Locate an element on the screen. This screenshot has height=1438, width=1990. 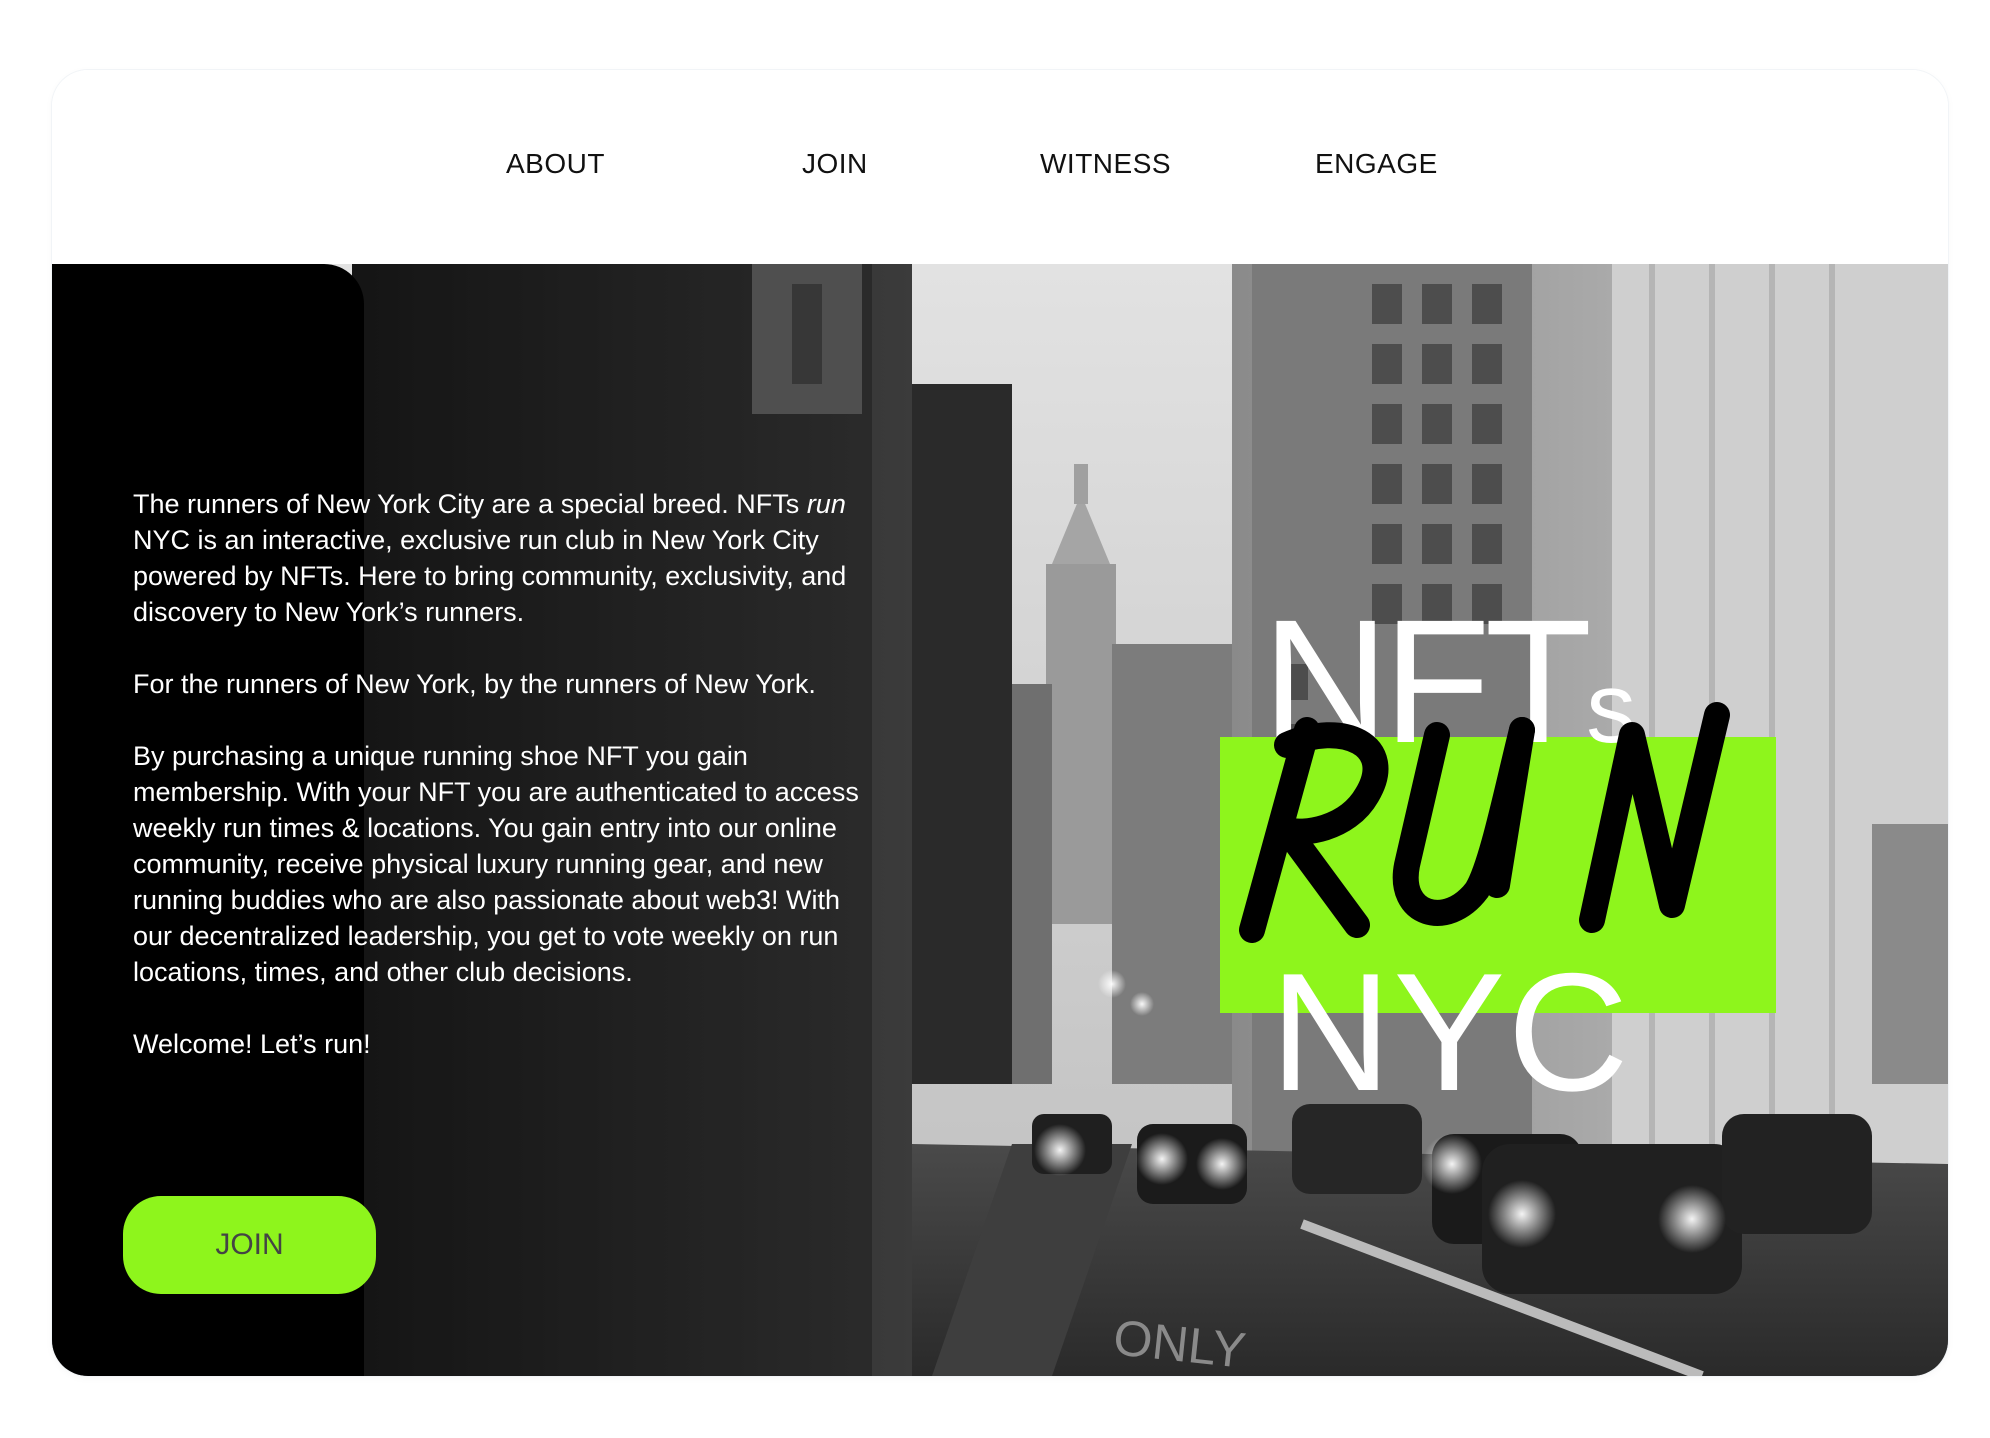
nav-join: JOIN is located at coordinates (835, 164).